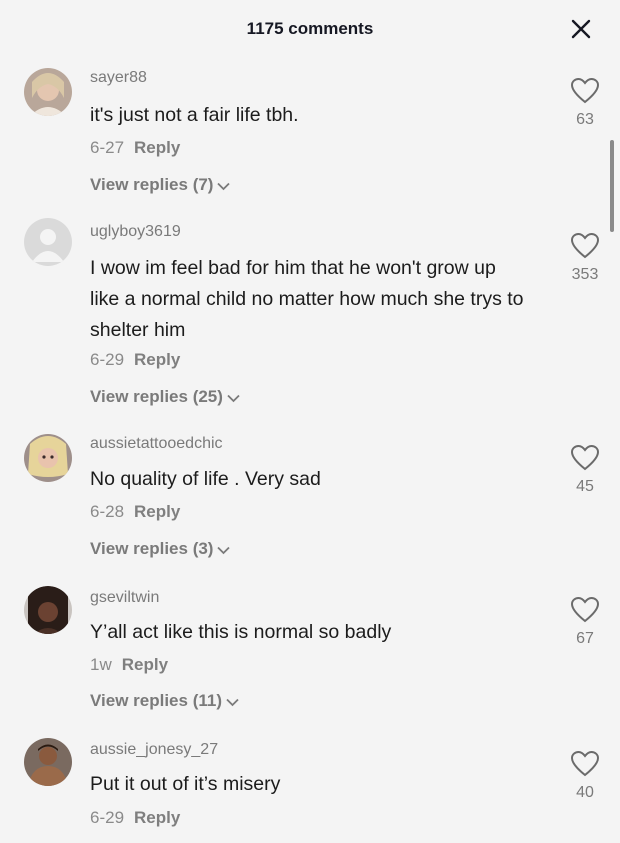 This screenshot has width=620, height=843. I want to click on like-button: 353, so click(585, 258).